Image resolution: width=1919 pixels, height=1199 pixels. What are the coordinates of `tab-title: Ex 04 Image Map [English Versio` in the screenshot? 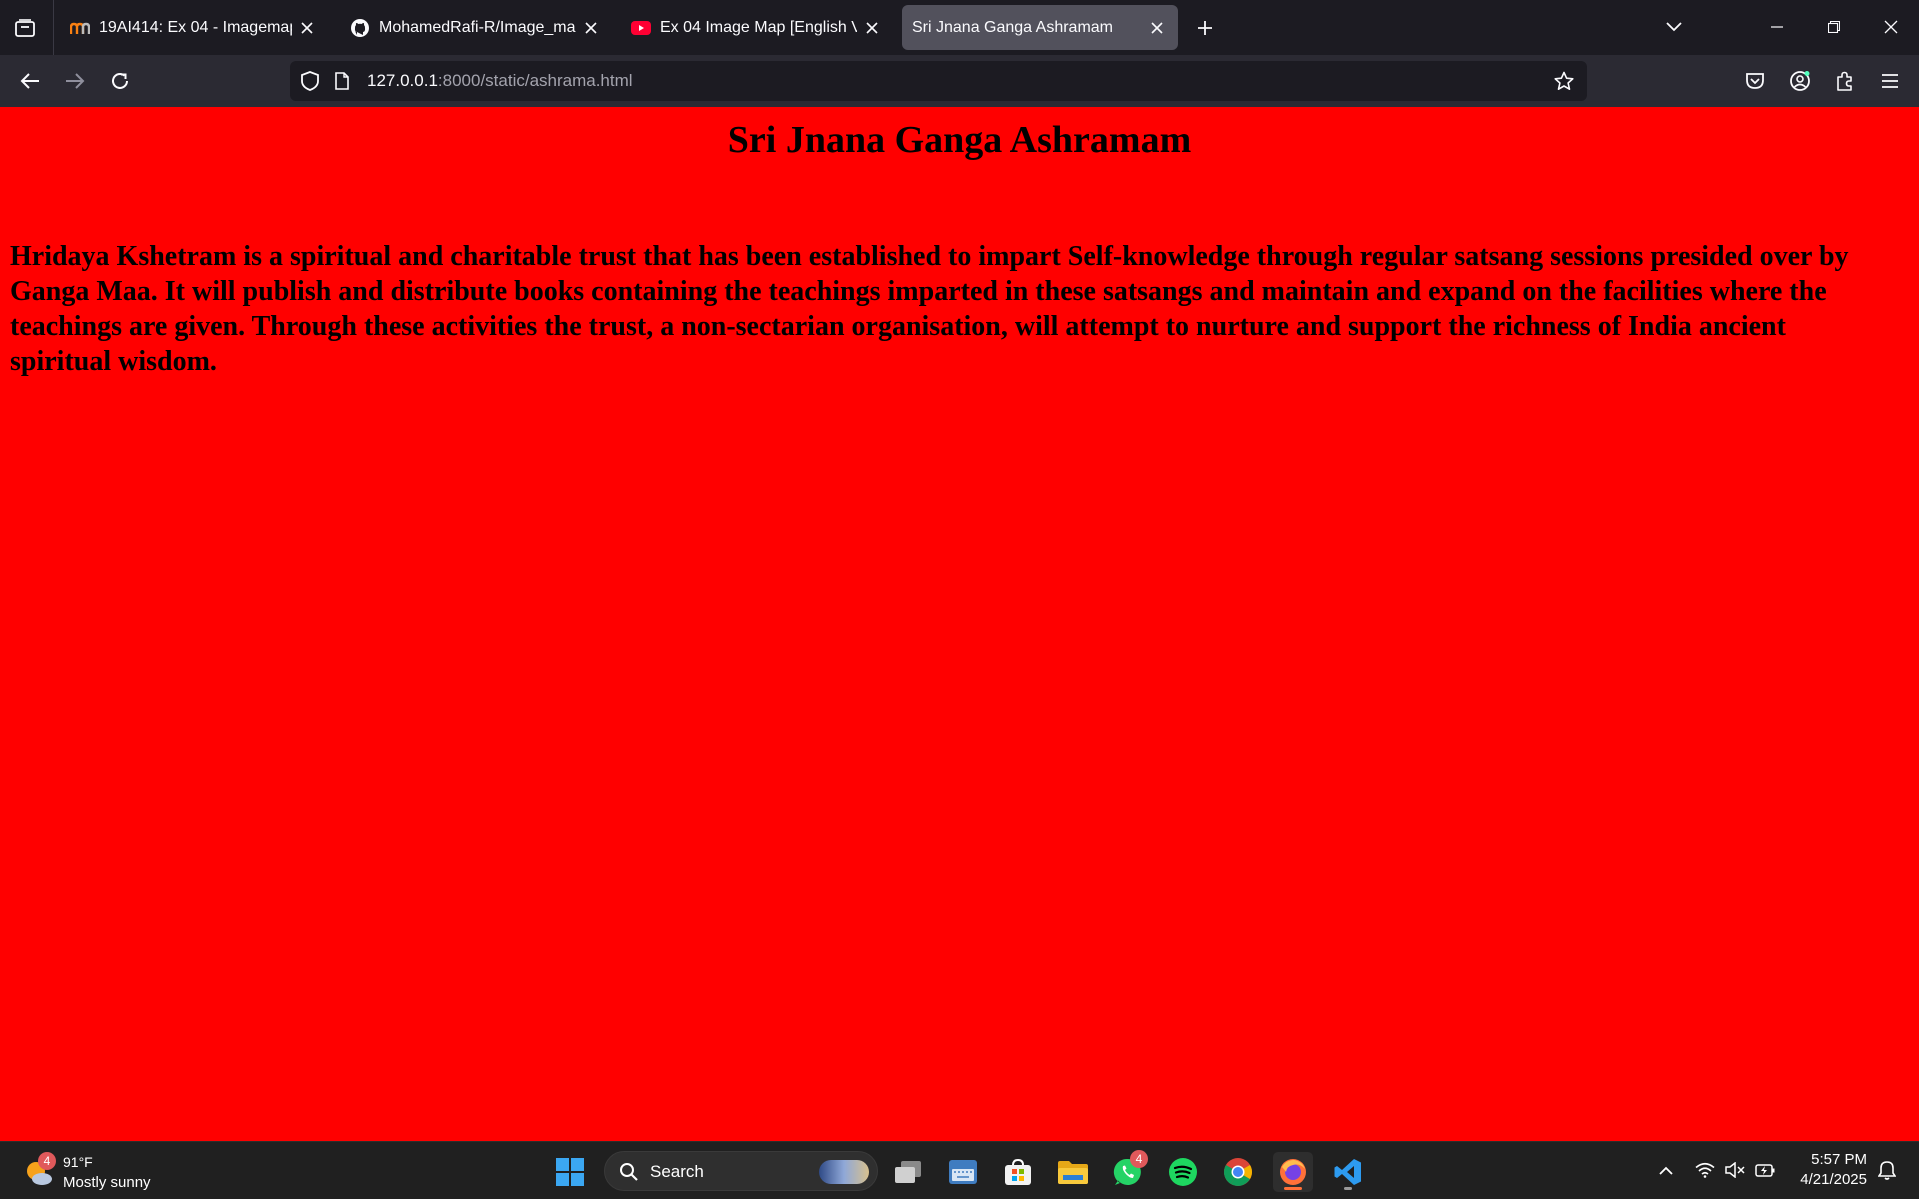 It's located at (758, 27).